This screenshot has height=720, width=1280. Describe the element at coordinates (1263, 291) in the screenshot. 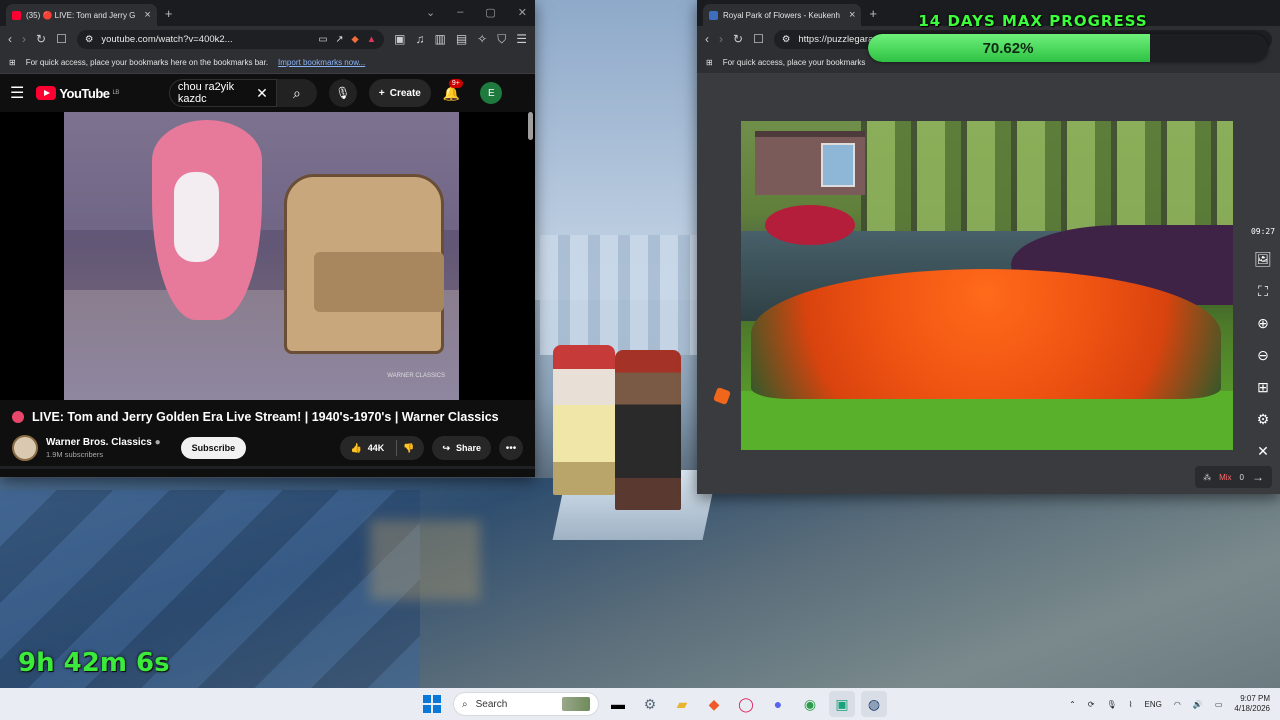

I see `fullscreen-icon: ⛶` at that location.